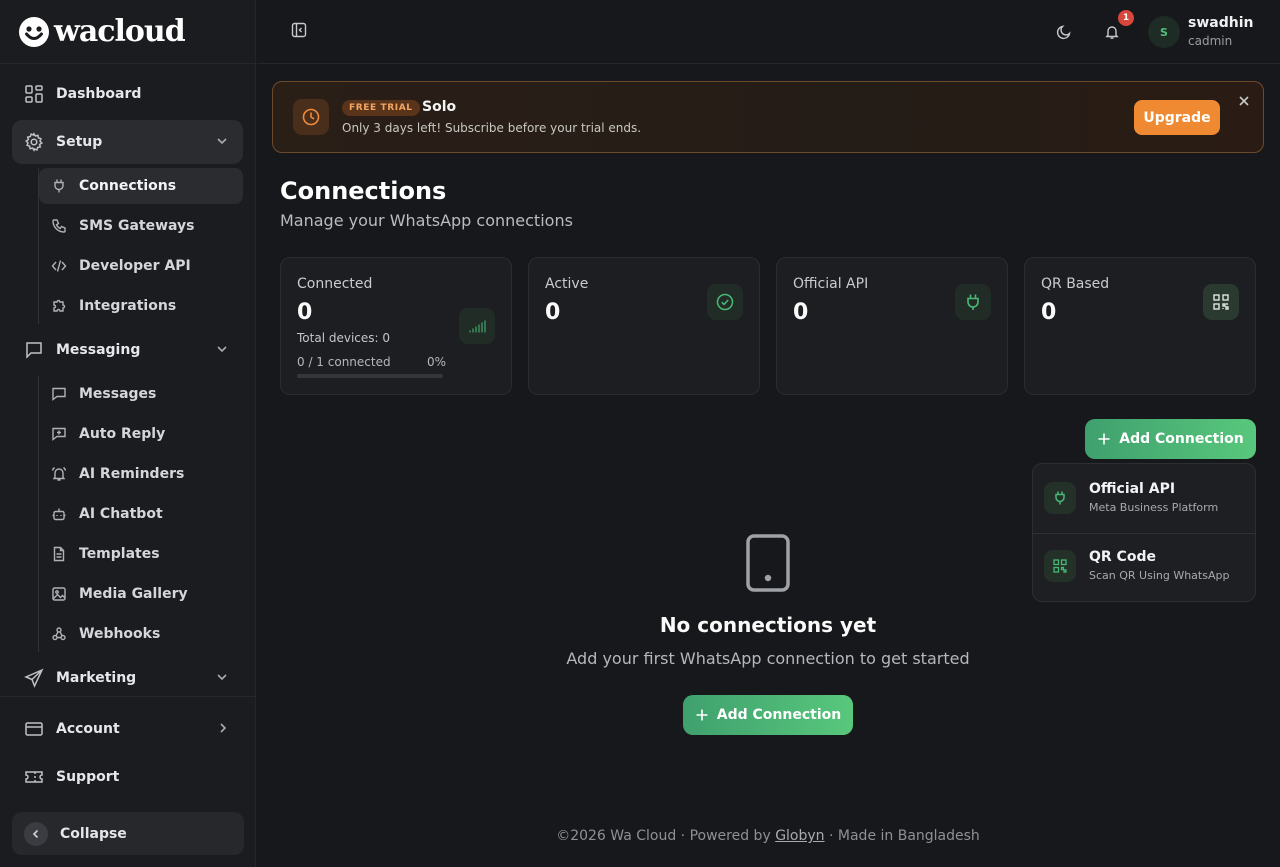 This screenshot has height=867, width=1280. What do you see at coordinates (121, 514) in the screenshot?
I see `sidebar-item-label: AI Chatbot` at bounding box center [121, 514].